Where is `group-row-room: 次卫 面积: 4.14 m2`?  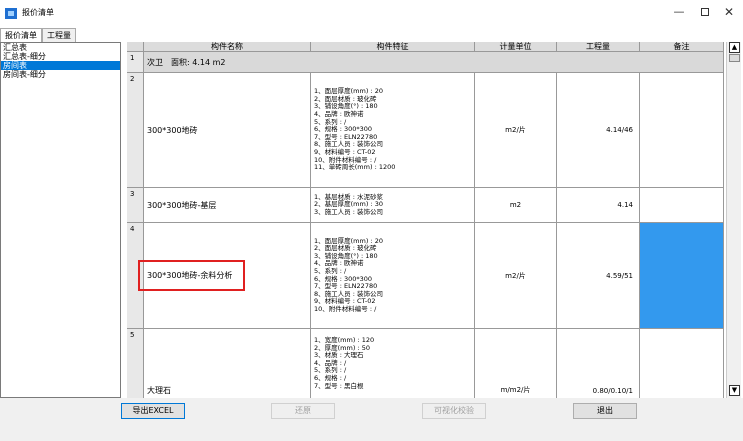 group-row-room: 次卫 面积: 4.14 m2 is located at coordinates (434, 62).